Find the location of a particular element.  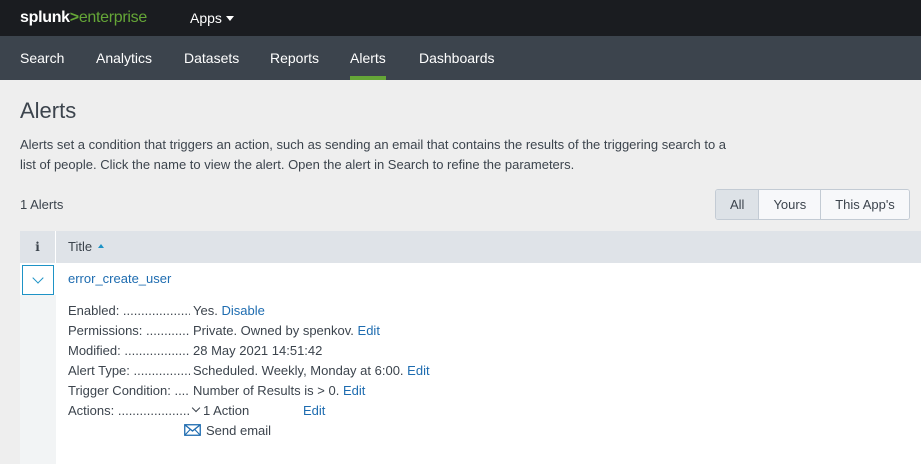

alerts-count: 1 Alerts is located at coordinates (42, 204).